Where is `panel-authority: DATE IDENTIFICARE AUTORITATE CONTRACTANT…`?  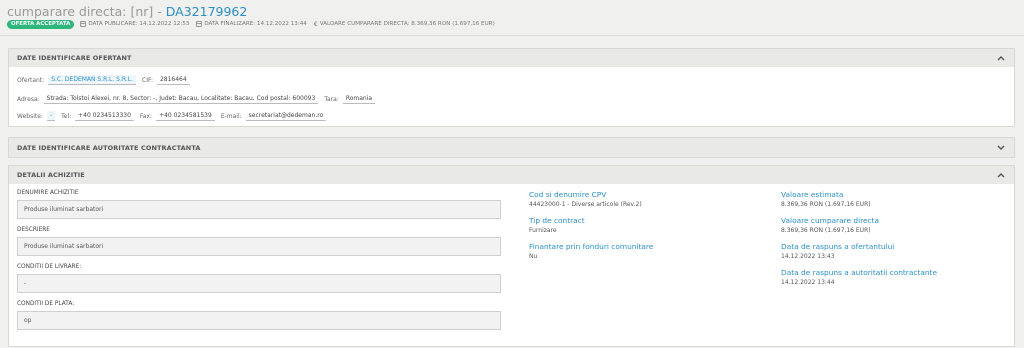 panel-authority: DATE IDENTIFICARE AUTORITATE CONTRACTANT… is located at coordinates (511, 147).